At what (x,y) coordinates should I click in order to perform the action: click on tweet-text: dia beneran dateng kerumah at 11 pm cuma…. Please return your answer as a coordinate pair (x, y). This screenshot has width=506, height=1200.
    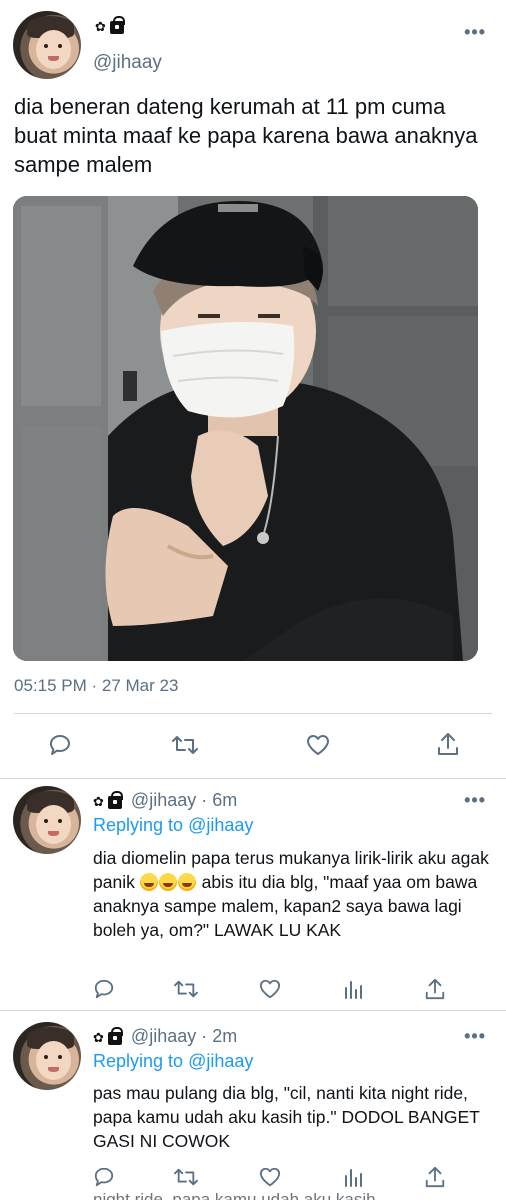
    Looking at the image, I should click on (246, 135).